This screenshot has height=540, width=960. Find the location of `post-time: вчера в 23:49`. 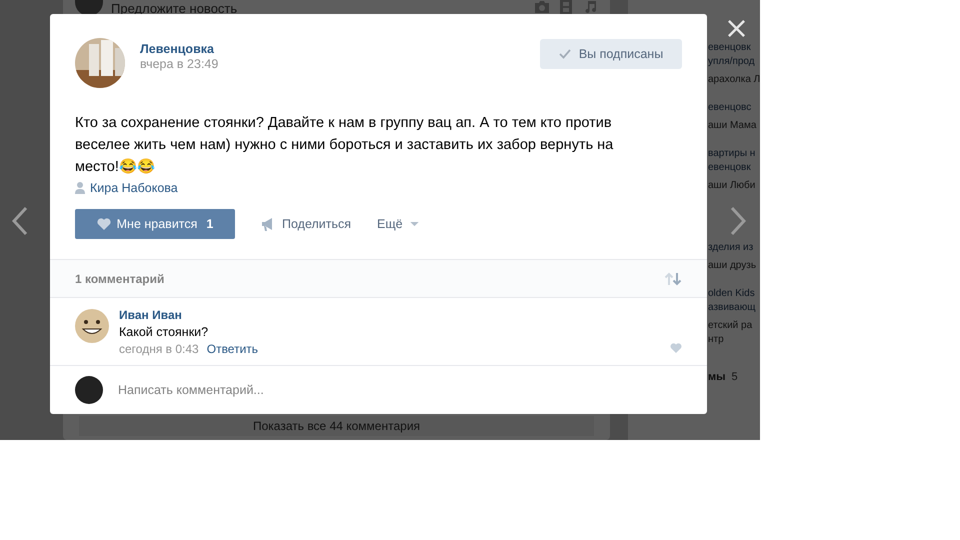

post-time: вчера в 23:49 is located at coordinates (180, 64).